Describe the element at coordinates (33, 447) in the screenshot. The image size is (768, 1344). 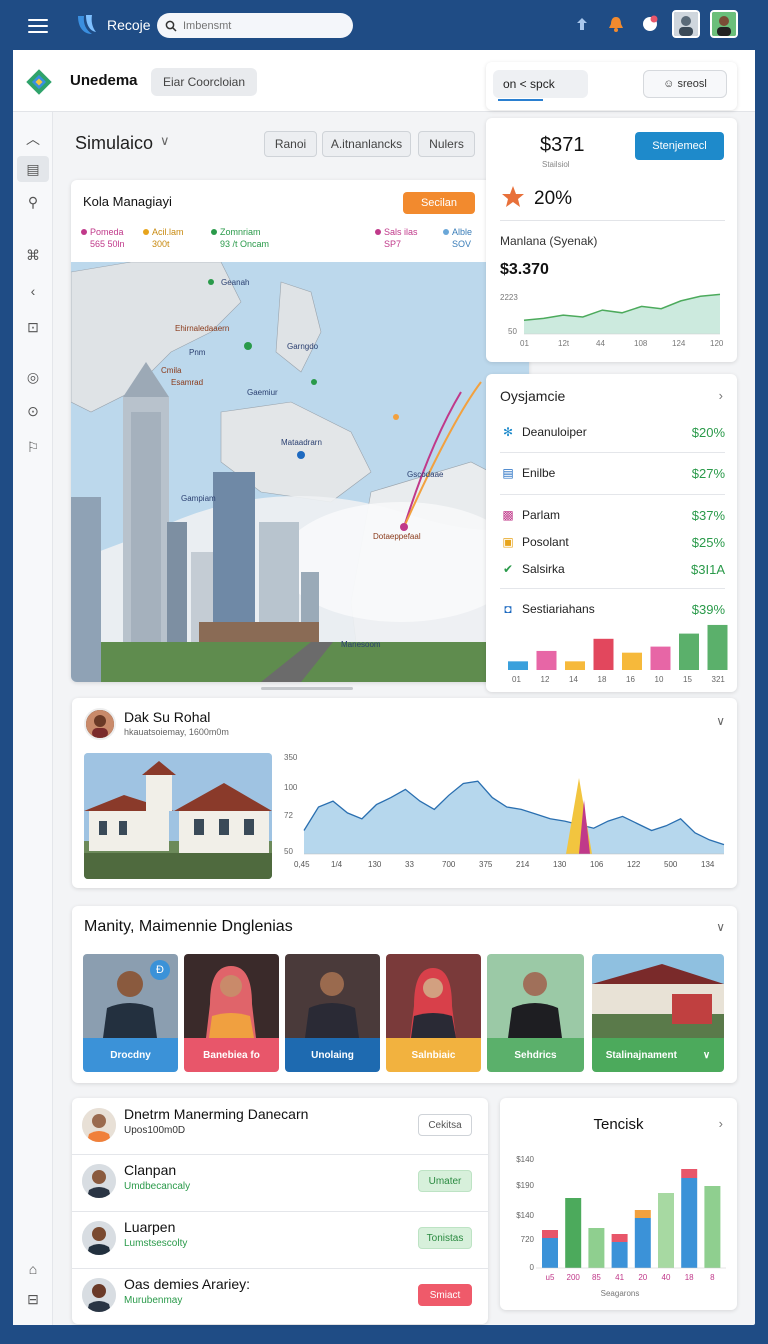
I see `flag-icon: ⚐` at that location.